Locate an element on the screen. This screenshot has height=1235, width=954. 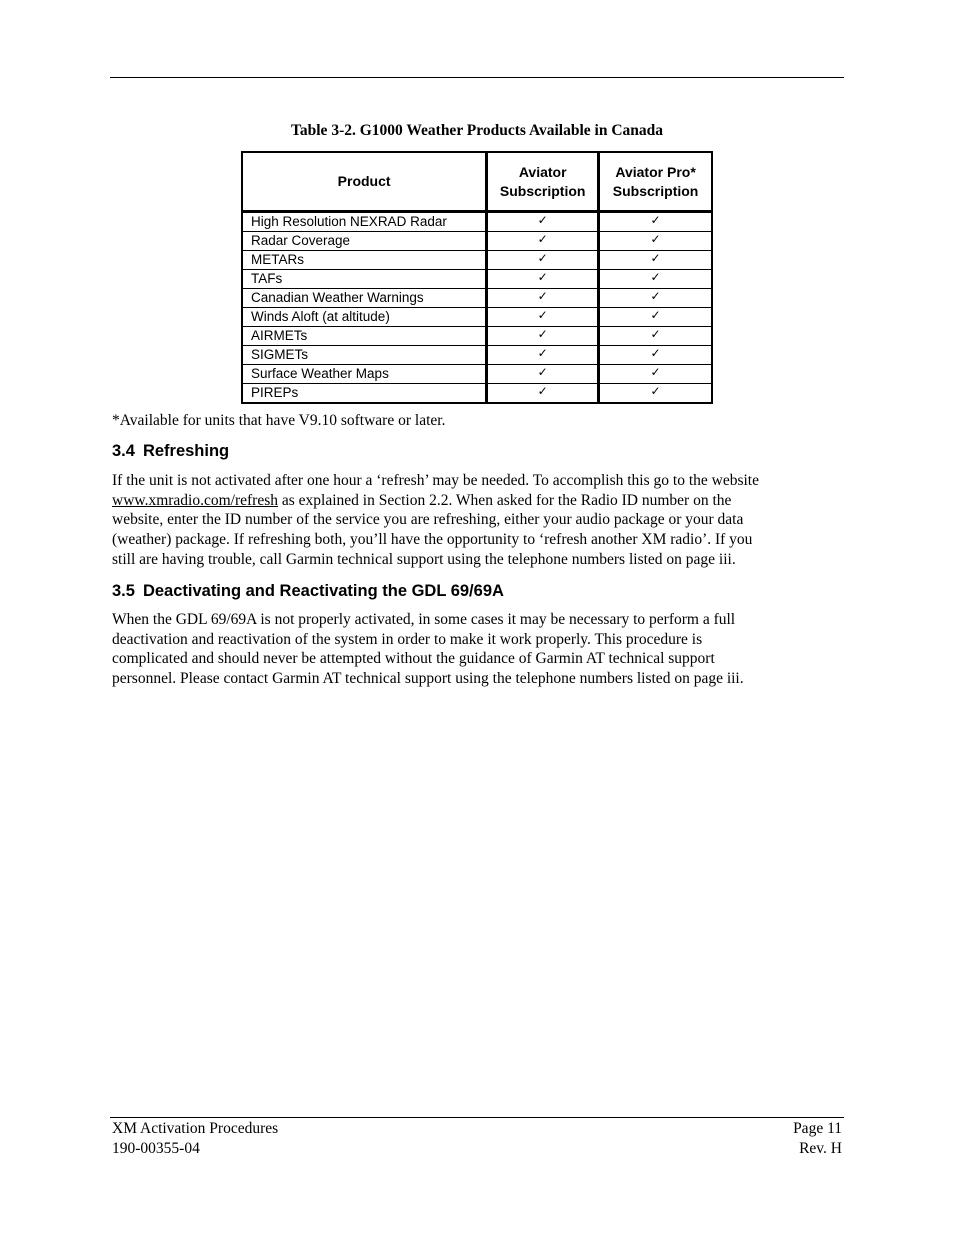
footer-document-title: XM Activation Procedures is located at coordinates (195, 1128).